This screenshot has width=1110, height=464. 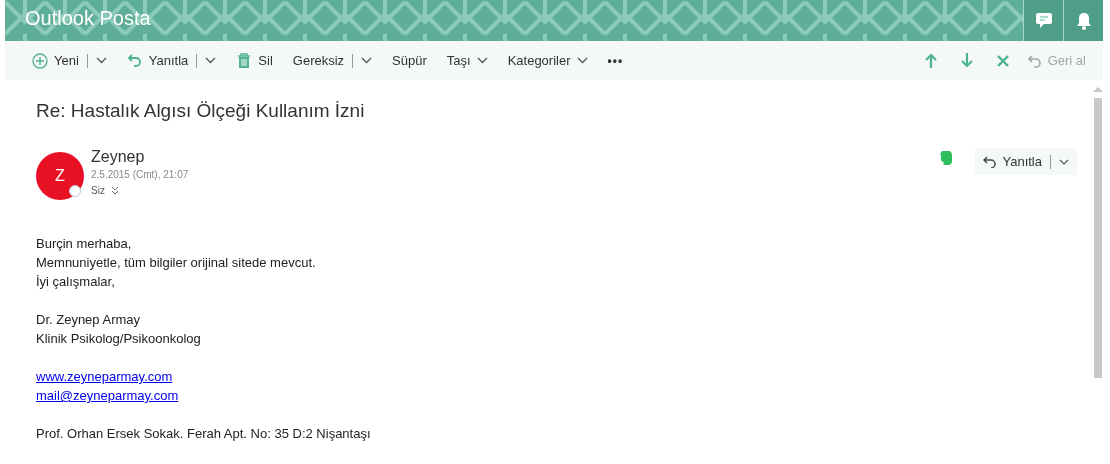 What do you see at coordinates (171, 60) in the screenshot?
I see `toolbar-button: Yanıtla` at bounding box center [171, 60].